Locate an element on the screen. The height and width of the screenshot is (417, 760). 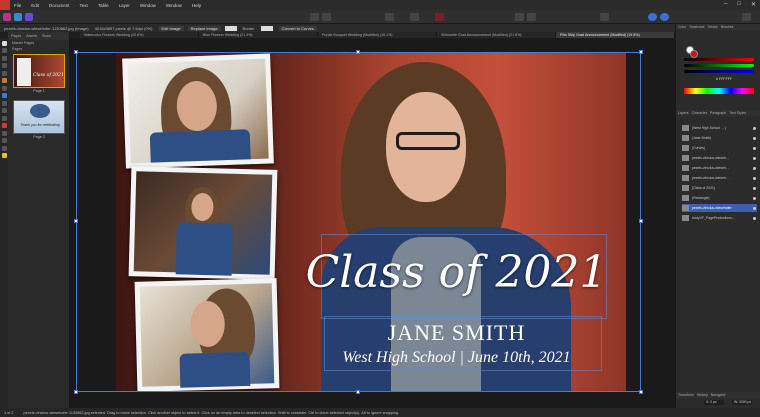
replace-image-button: Replace Image is located at coordinates (204, 28).